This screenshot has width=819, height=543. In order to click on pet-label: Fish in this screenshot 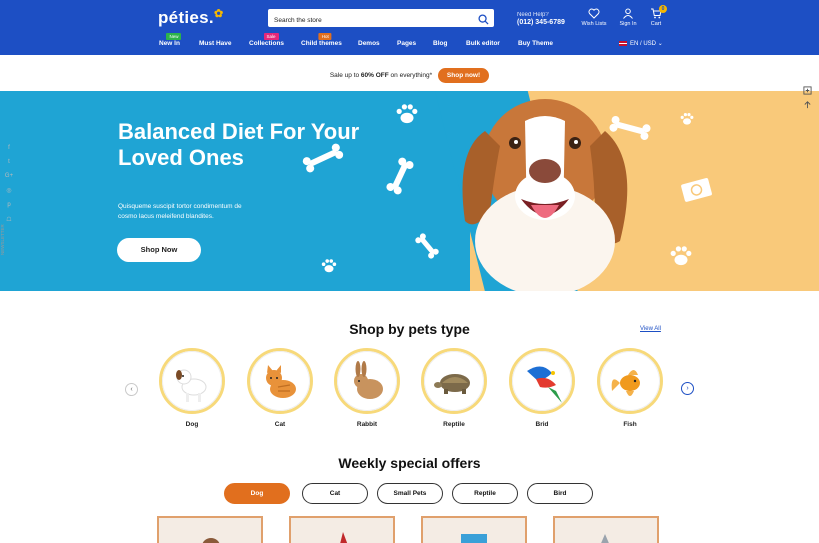, I will do `click(630, 424)`.